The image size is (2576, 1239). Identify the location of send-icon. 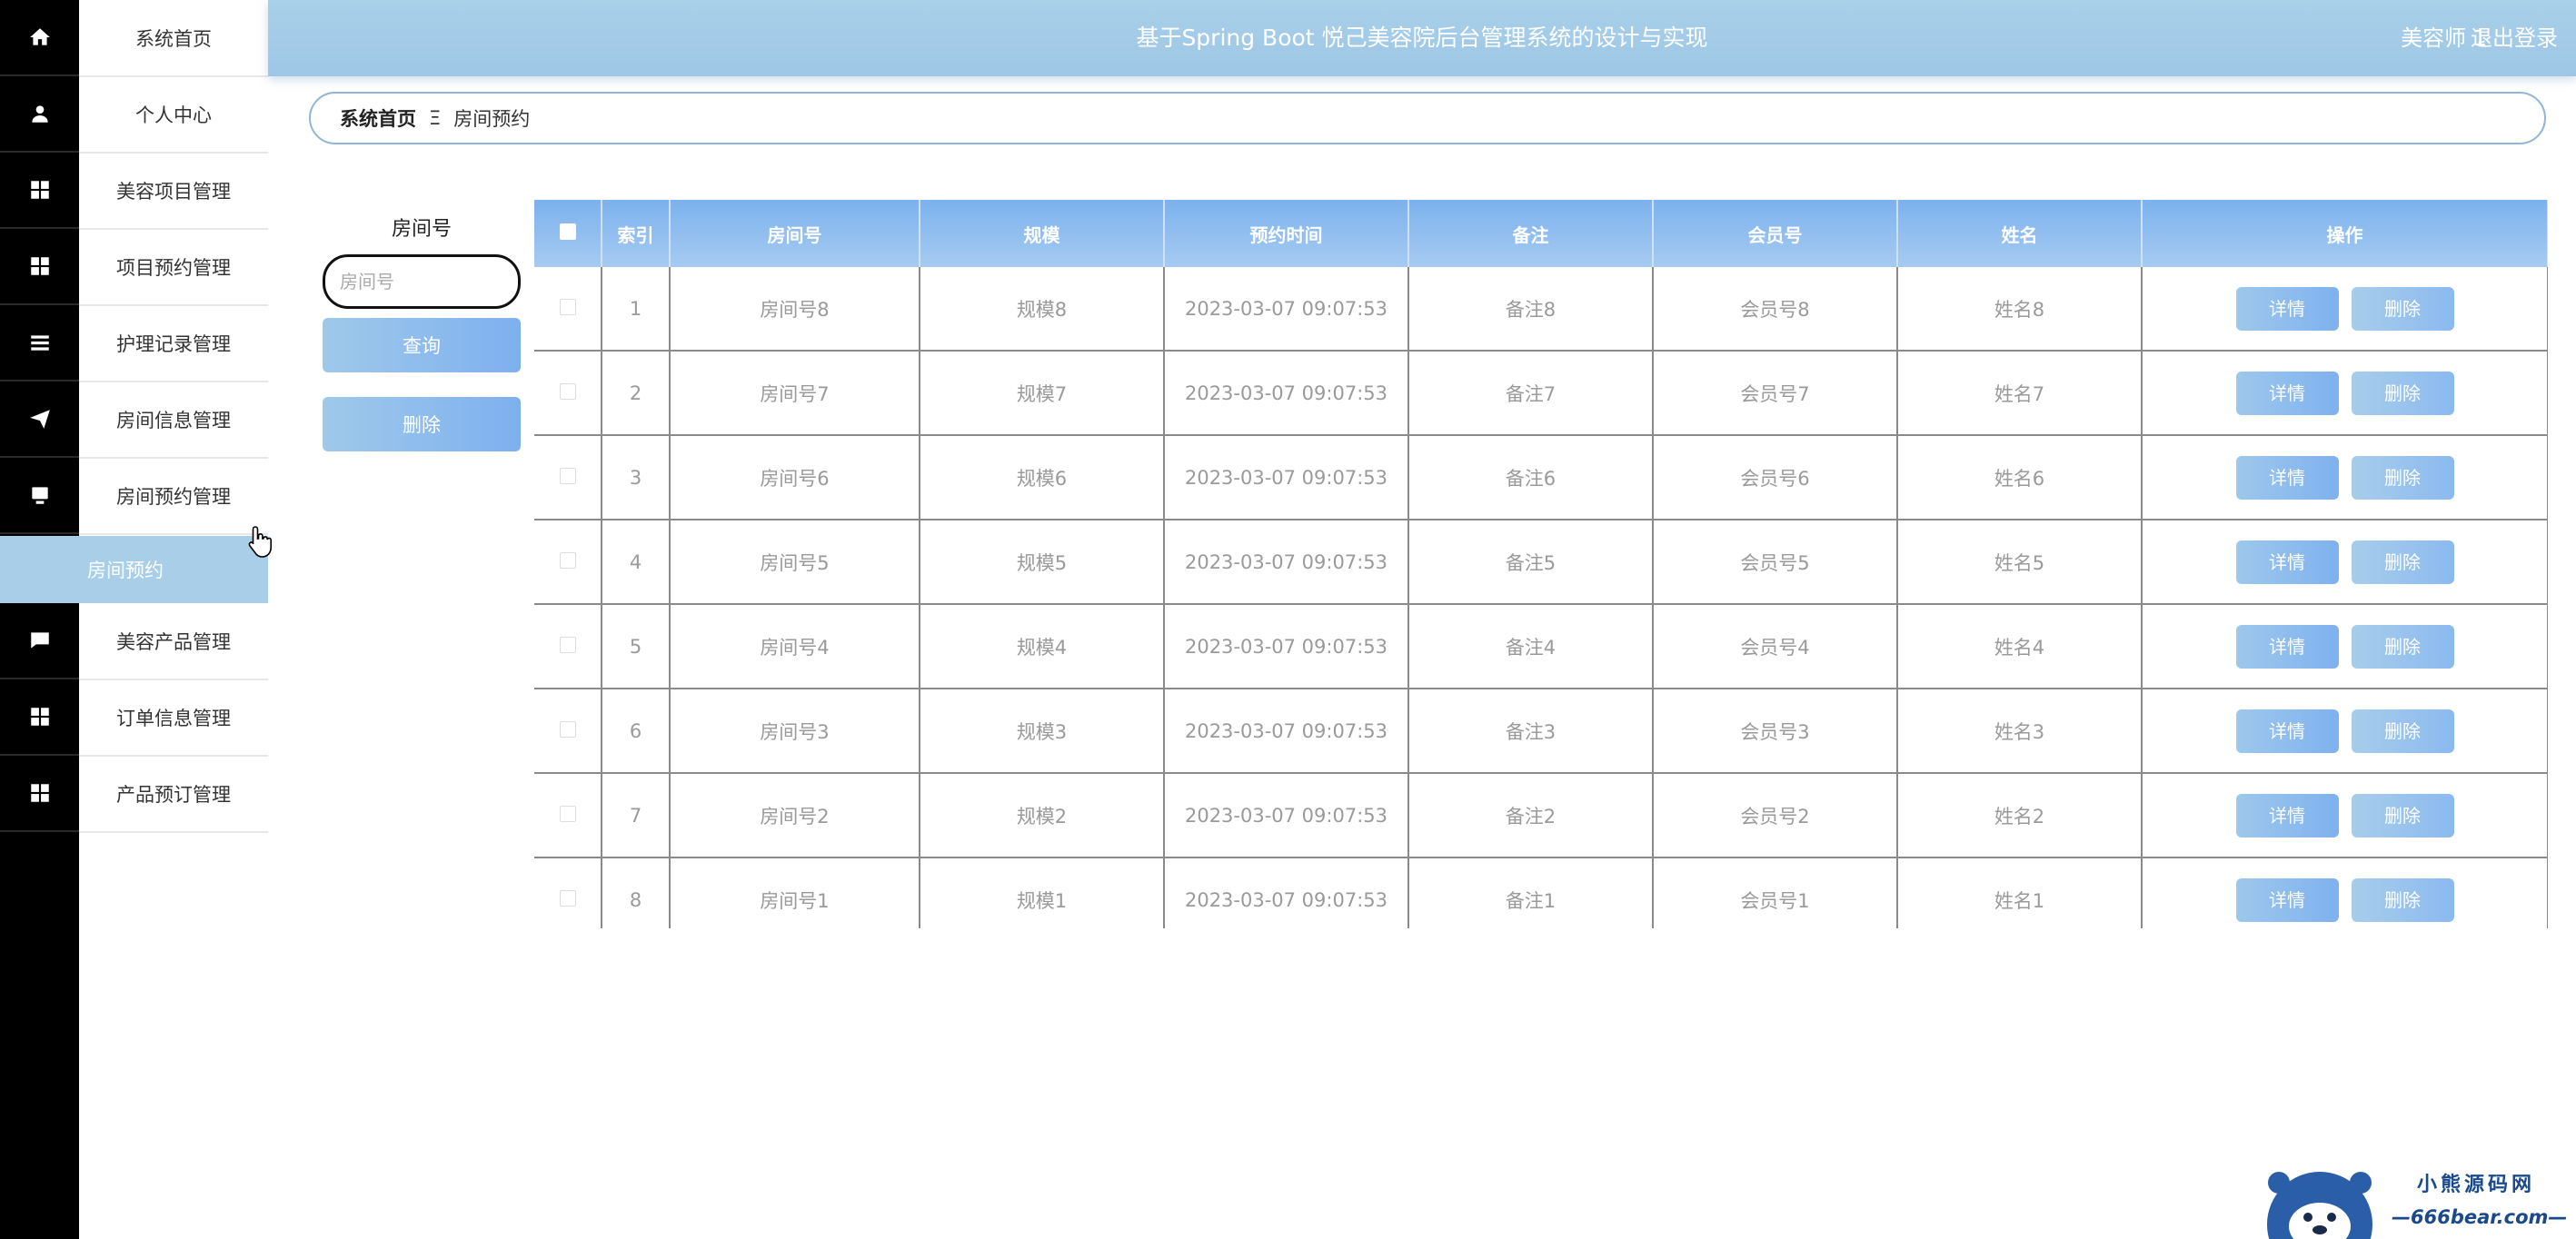
(40, 419).